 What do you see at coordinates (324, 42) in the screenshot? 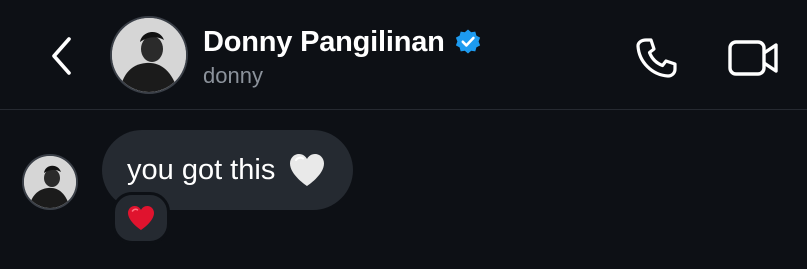
I see `contact-name: Donny Pangilinan` at bounding box center [324, 42].